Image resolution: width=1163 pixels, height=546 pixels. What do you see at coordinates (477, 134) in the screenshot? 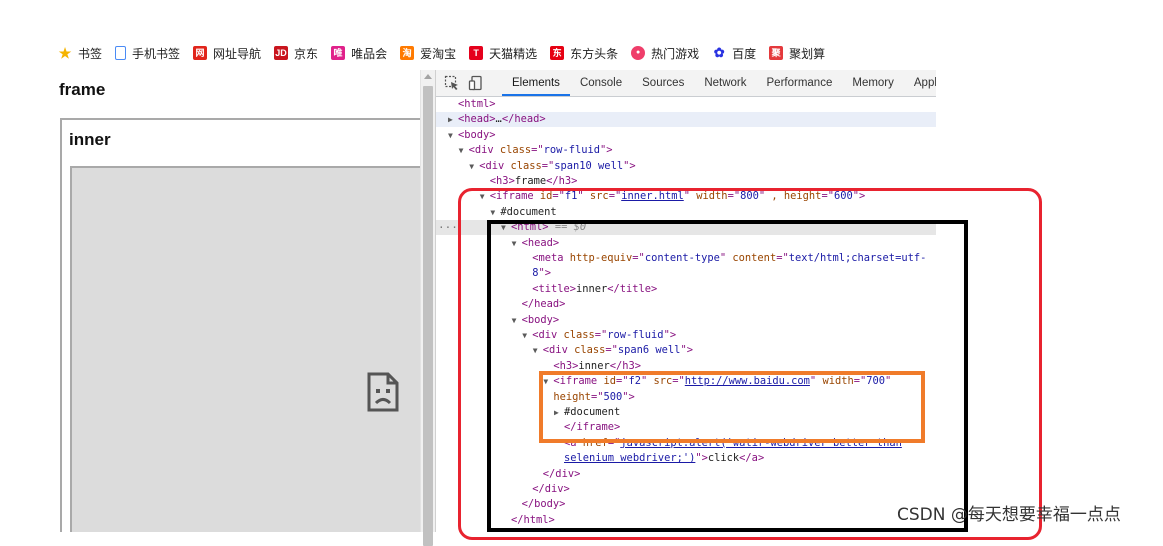
I see `dom-node-code: <body>` at bounding box center [477, 134].